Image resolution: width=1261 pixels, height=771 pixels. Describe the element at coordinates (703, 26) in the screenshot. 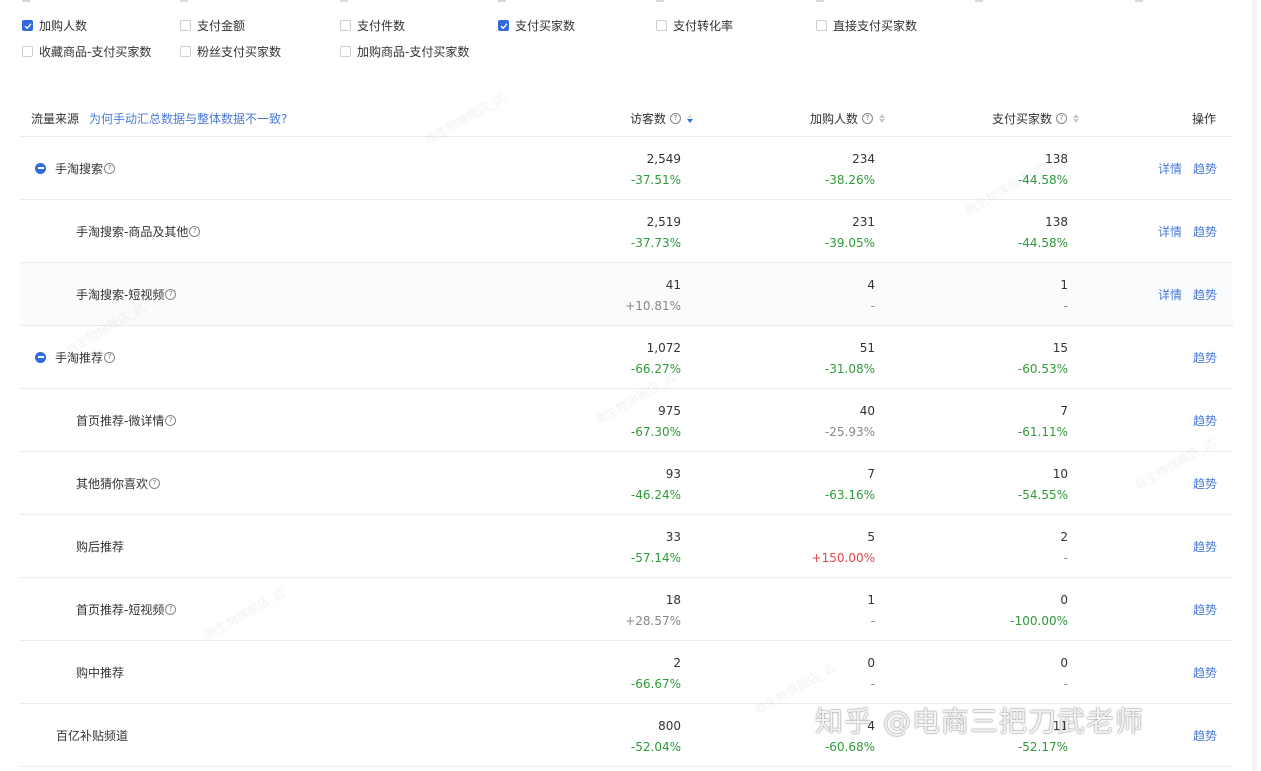

I see `metric-label: 支付转化率` at that location.